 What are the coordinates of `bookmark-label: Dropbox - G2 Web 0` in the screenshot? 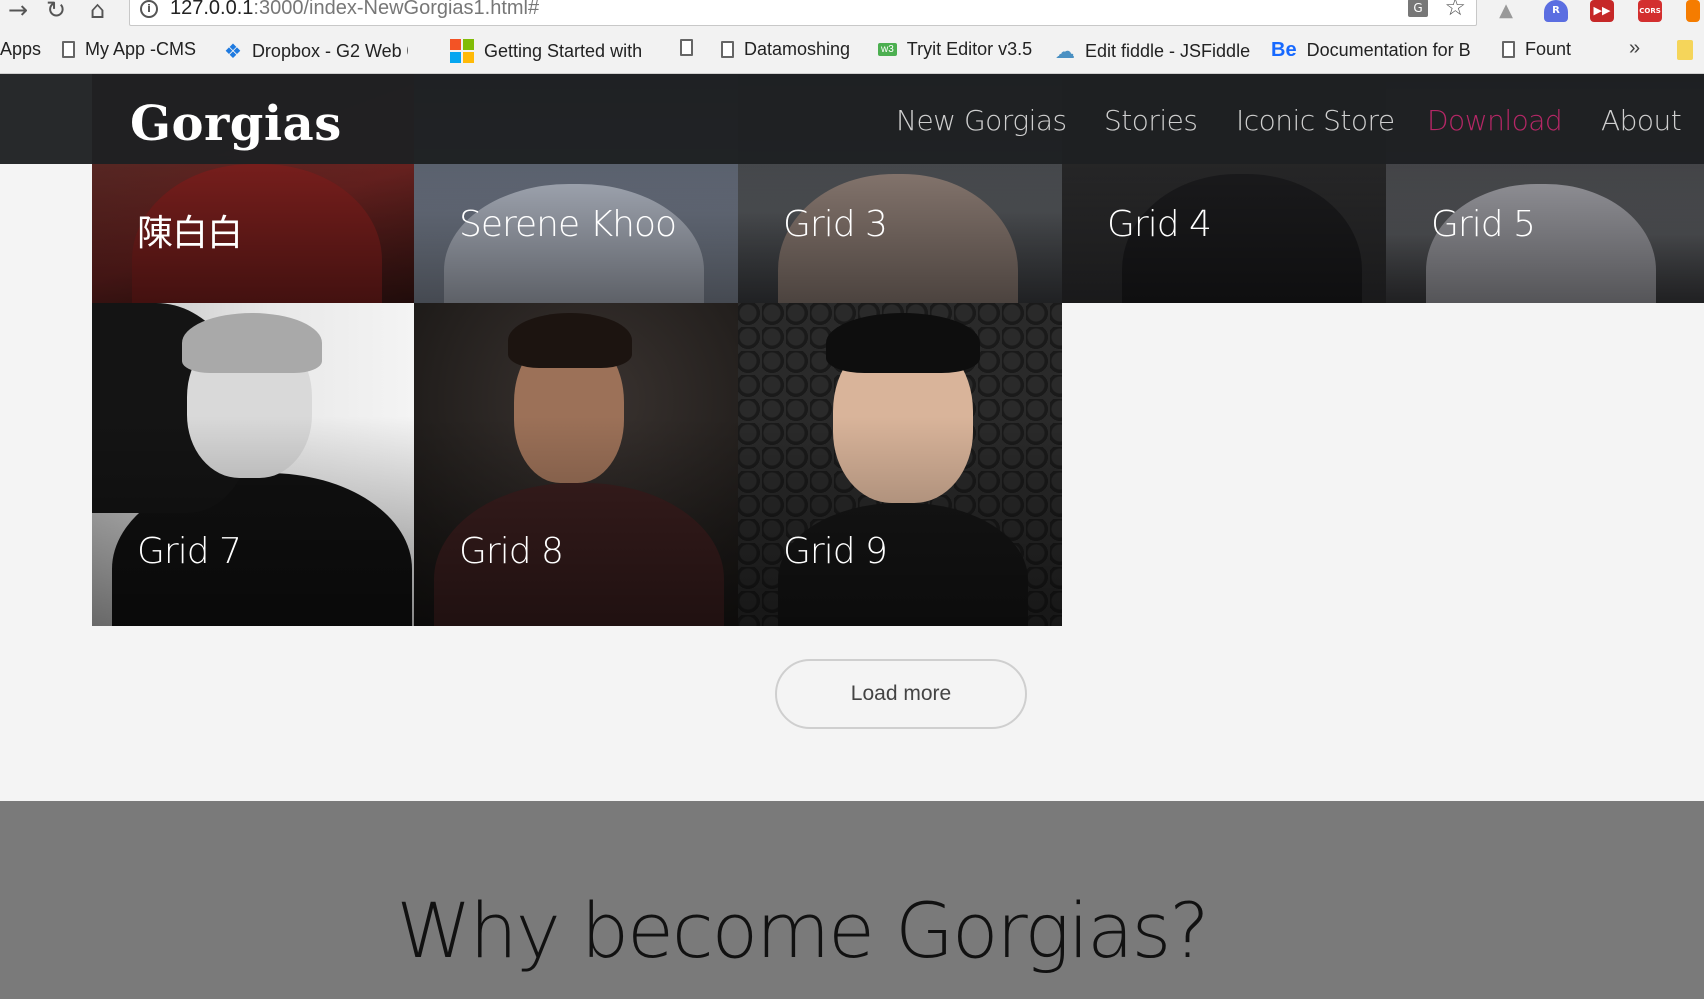 It's located at (329, 51).